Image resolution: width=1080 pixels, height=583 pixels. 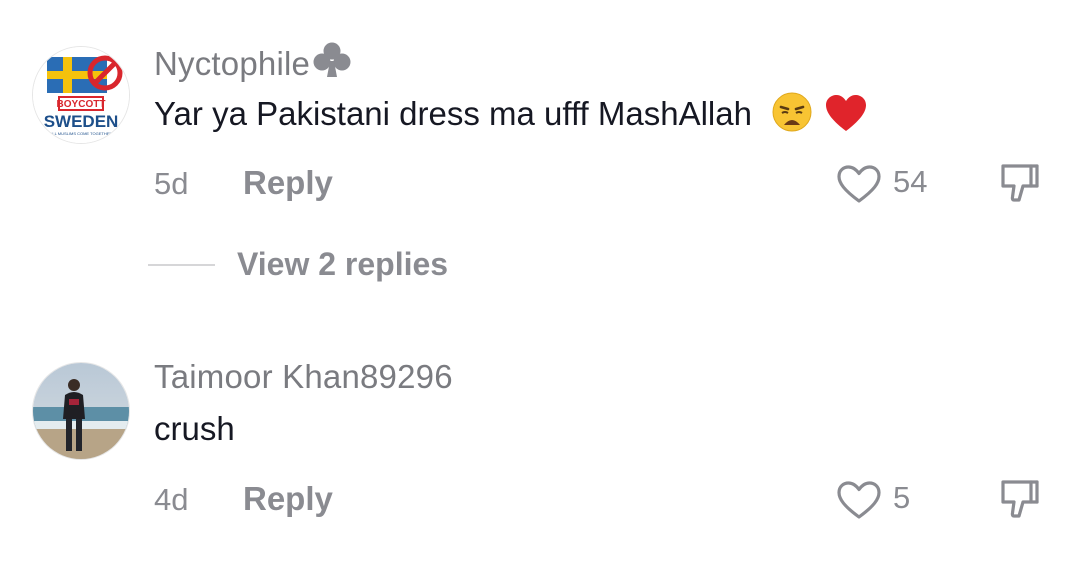 What do you see at coordinates (81, 104) in the screenshot?
I see `svg-text: BOYCOTT` at bounding box center [81, 104].